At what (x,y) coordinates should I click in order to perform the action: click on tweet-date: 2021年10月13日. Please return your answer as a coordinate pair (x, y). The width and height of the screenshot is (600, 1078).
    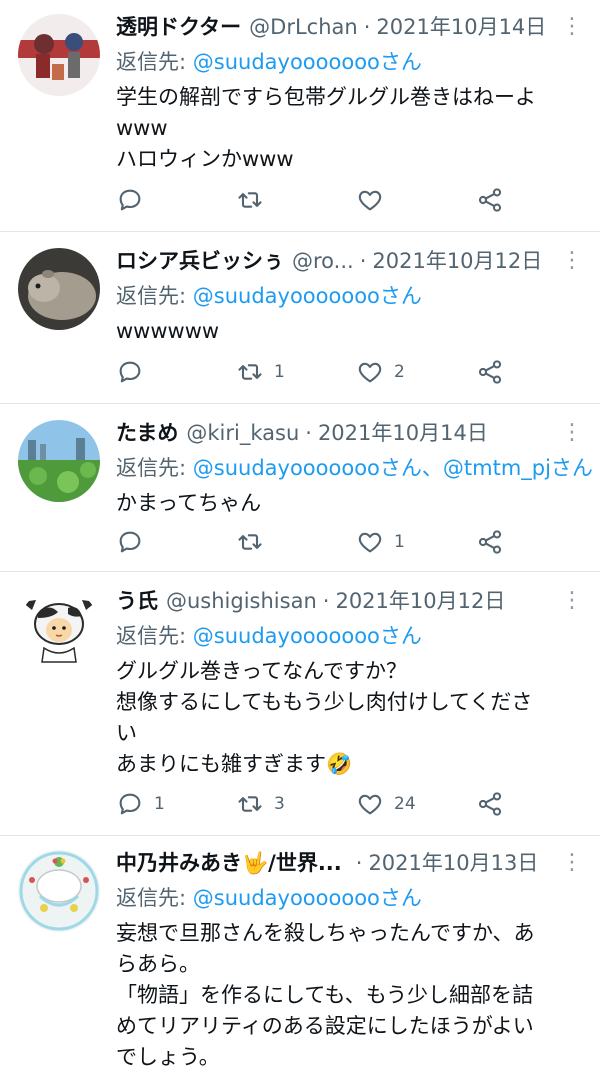
    Looking at the image, I should click on (453, 863).